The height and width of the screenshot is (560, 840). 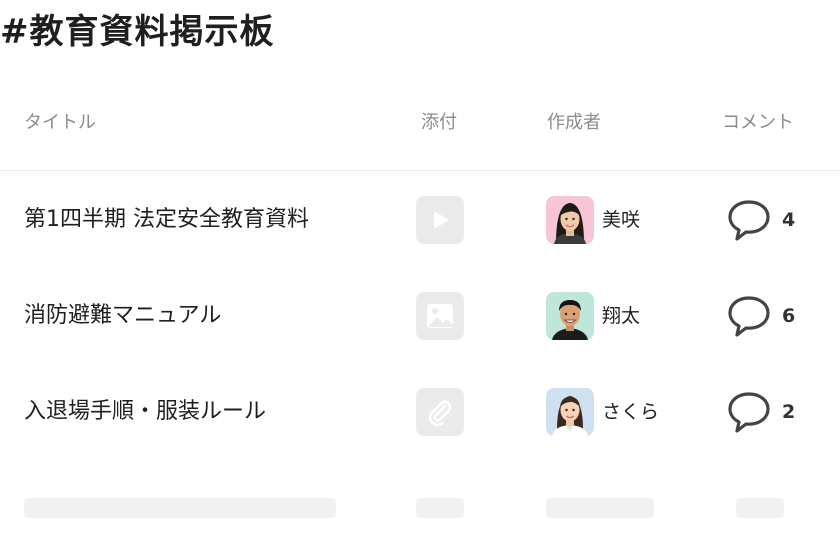 What do you see at coordinates (60, 121) in the screenshot?
I see `header-title: タイトル` at bounding box center [60, 121].